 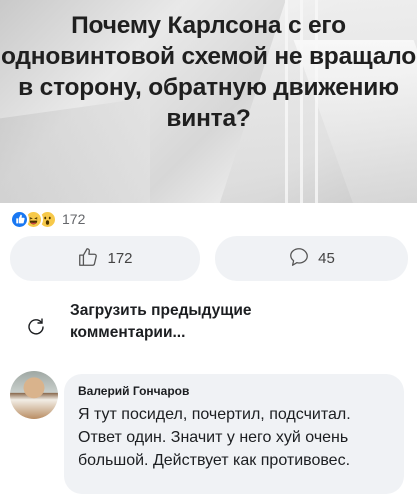 What do you see at coordinates (34, 395) in the screenshot?
I see `avatar` at bounding box center [34, 395].